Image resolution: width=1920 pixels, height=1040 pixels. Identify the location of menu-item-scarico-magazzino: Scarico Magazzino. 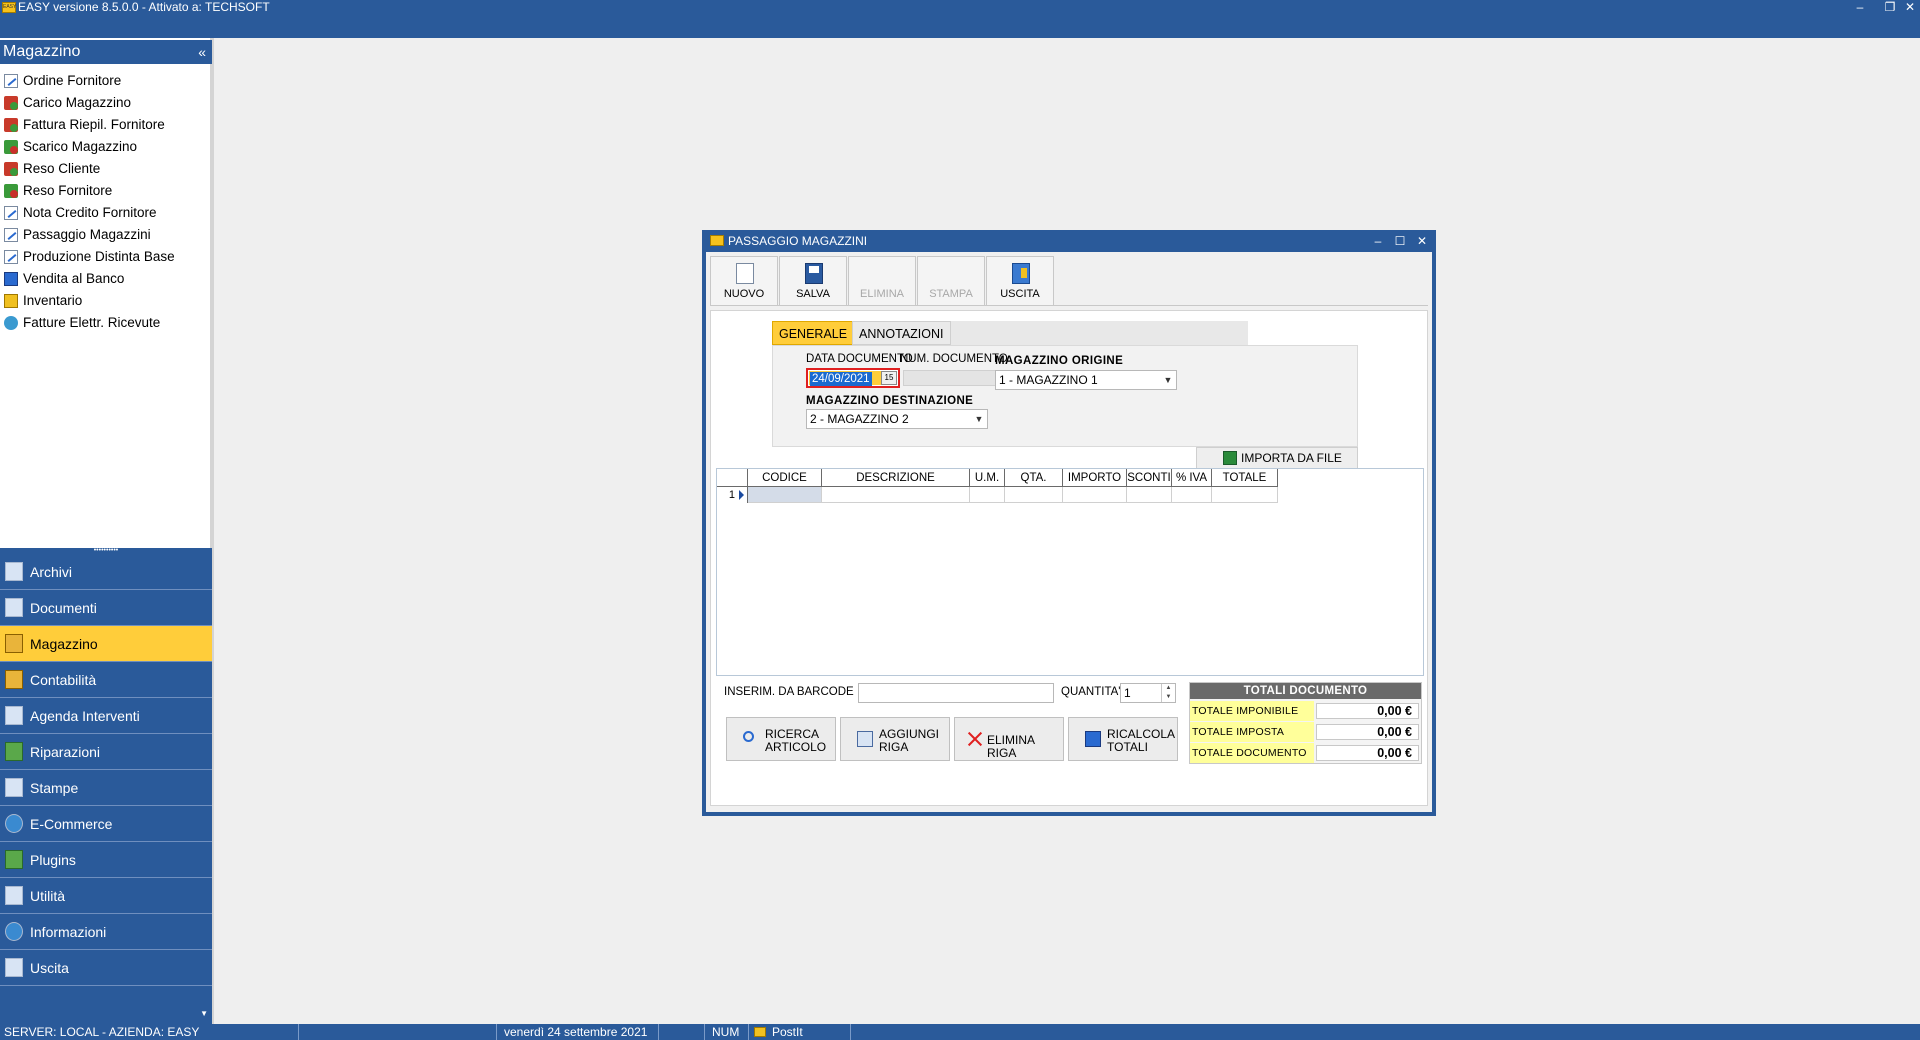
(106, 147).